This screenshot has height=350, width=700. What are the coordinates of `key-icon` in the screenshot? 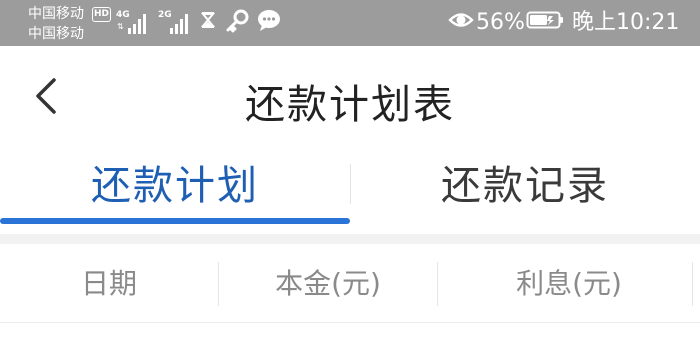 It's located at (237, 21).